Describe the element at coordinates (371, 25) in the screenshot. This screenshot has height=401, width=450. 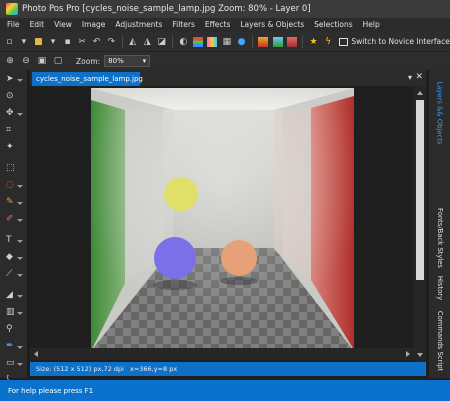
I see `menu-help: Help` at that location.